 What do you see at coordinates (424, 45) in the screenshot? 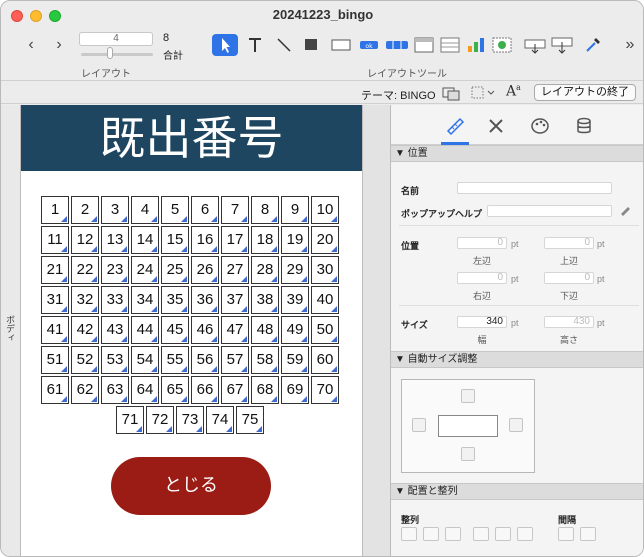
I see `popover-button-tool` at bounding box center [424, 45].